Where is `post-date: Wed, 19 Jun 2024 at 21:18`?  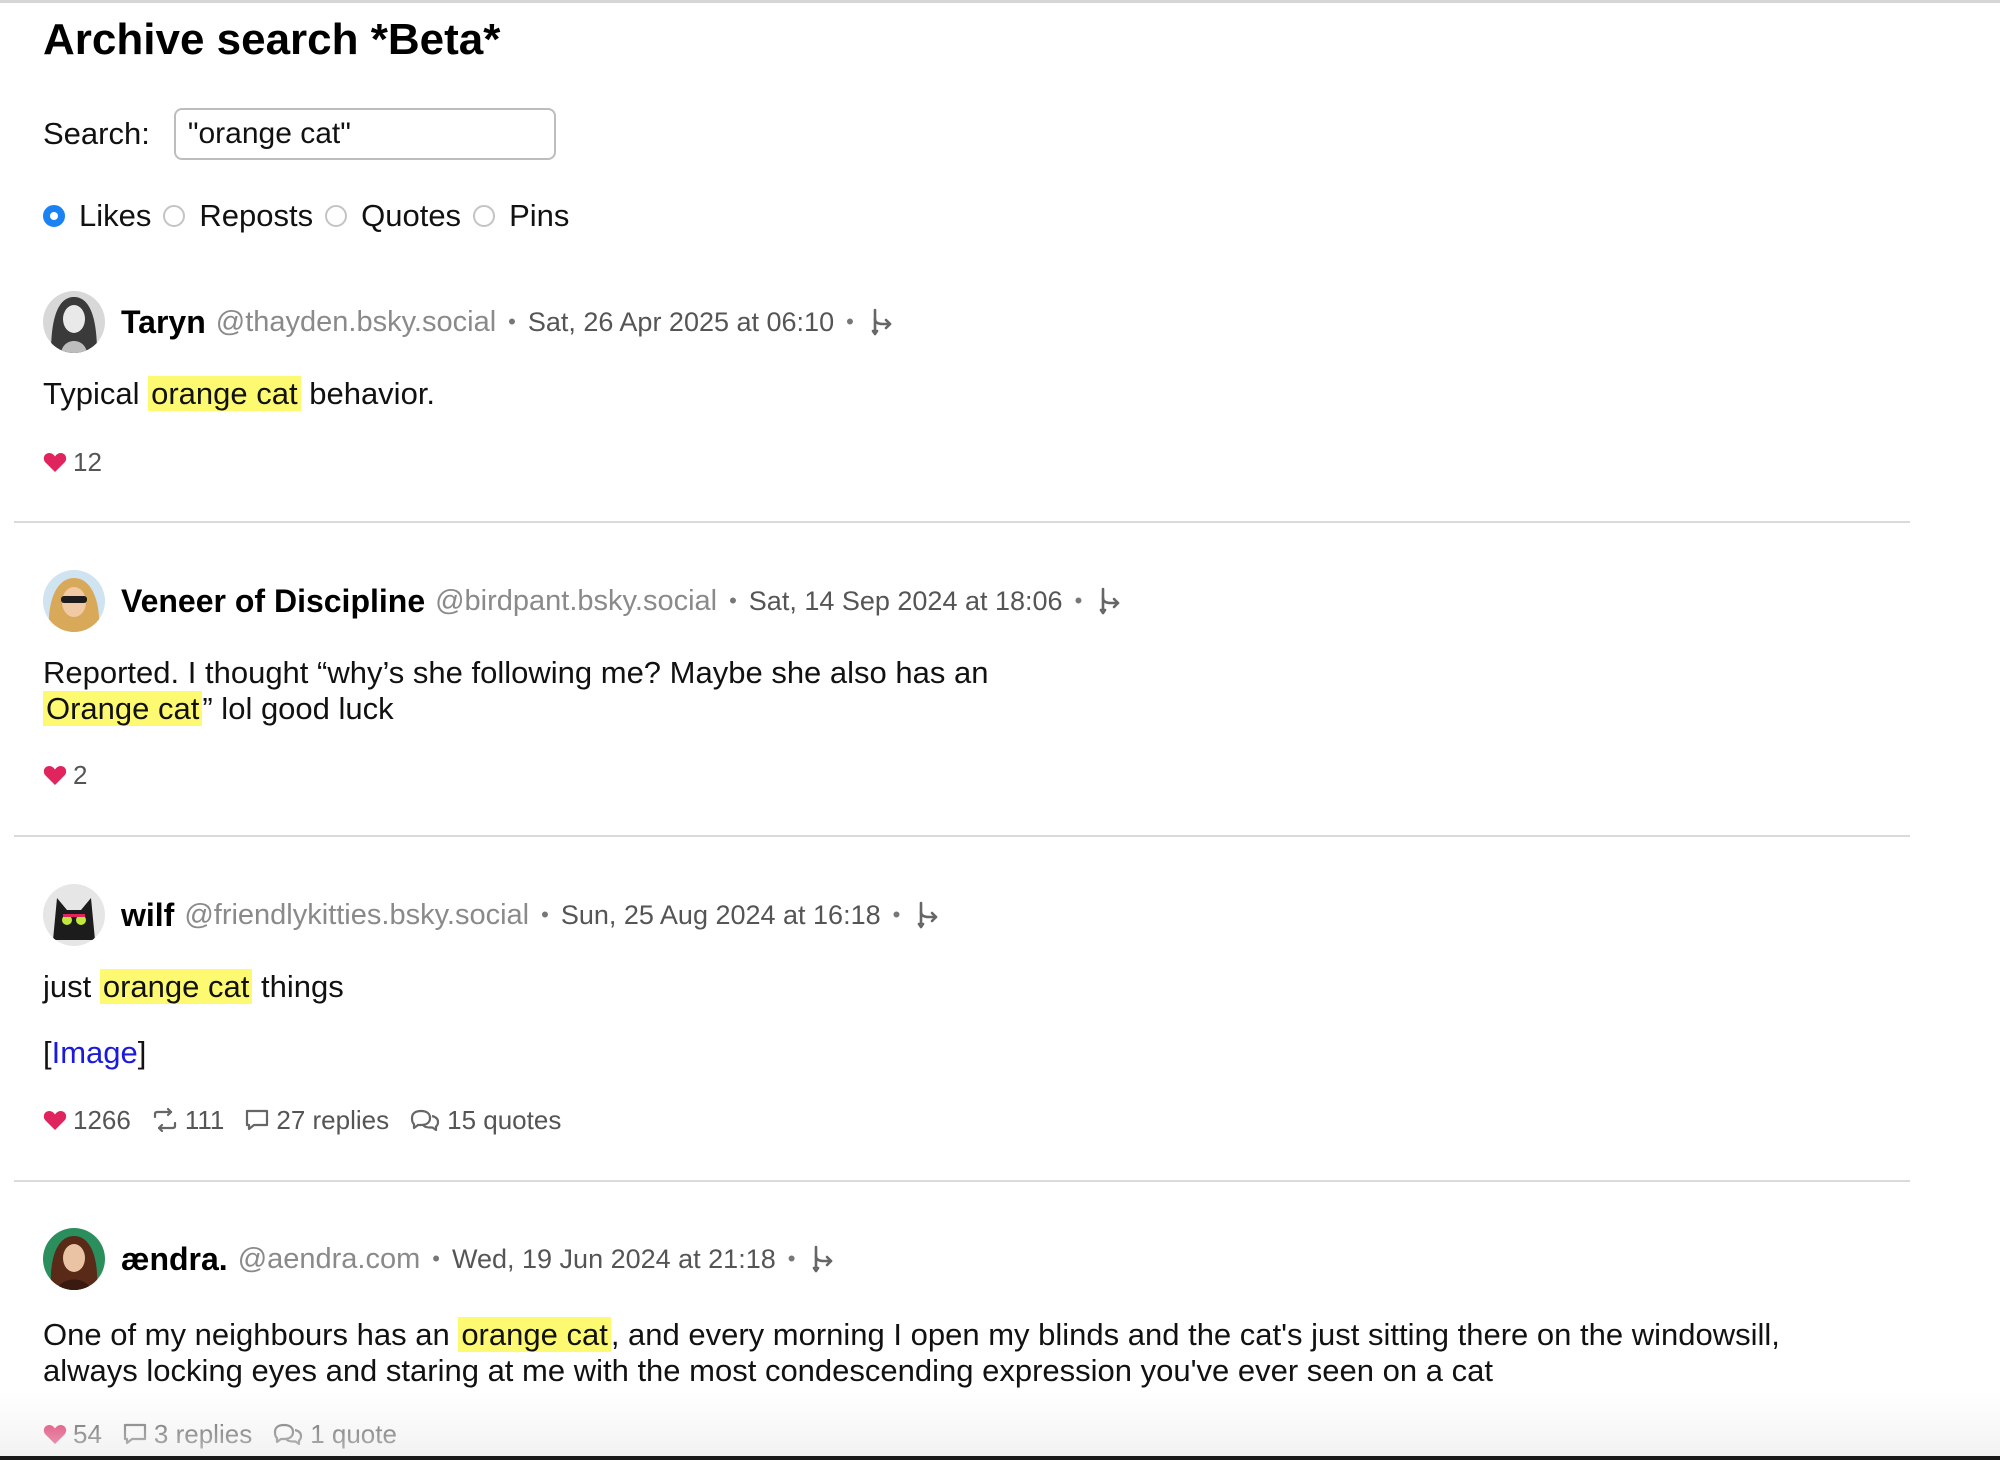 post-date: Wed, 19 Jun 2024 at 21:18 is located at coordinates (614, 1259).